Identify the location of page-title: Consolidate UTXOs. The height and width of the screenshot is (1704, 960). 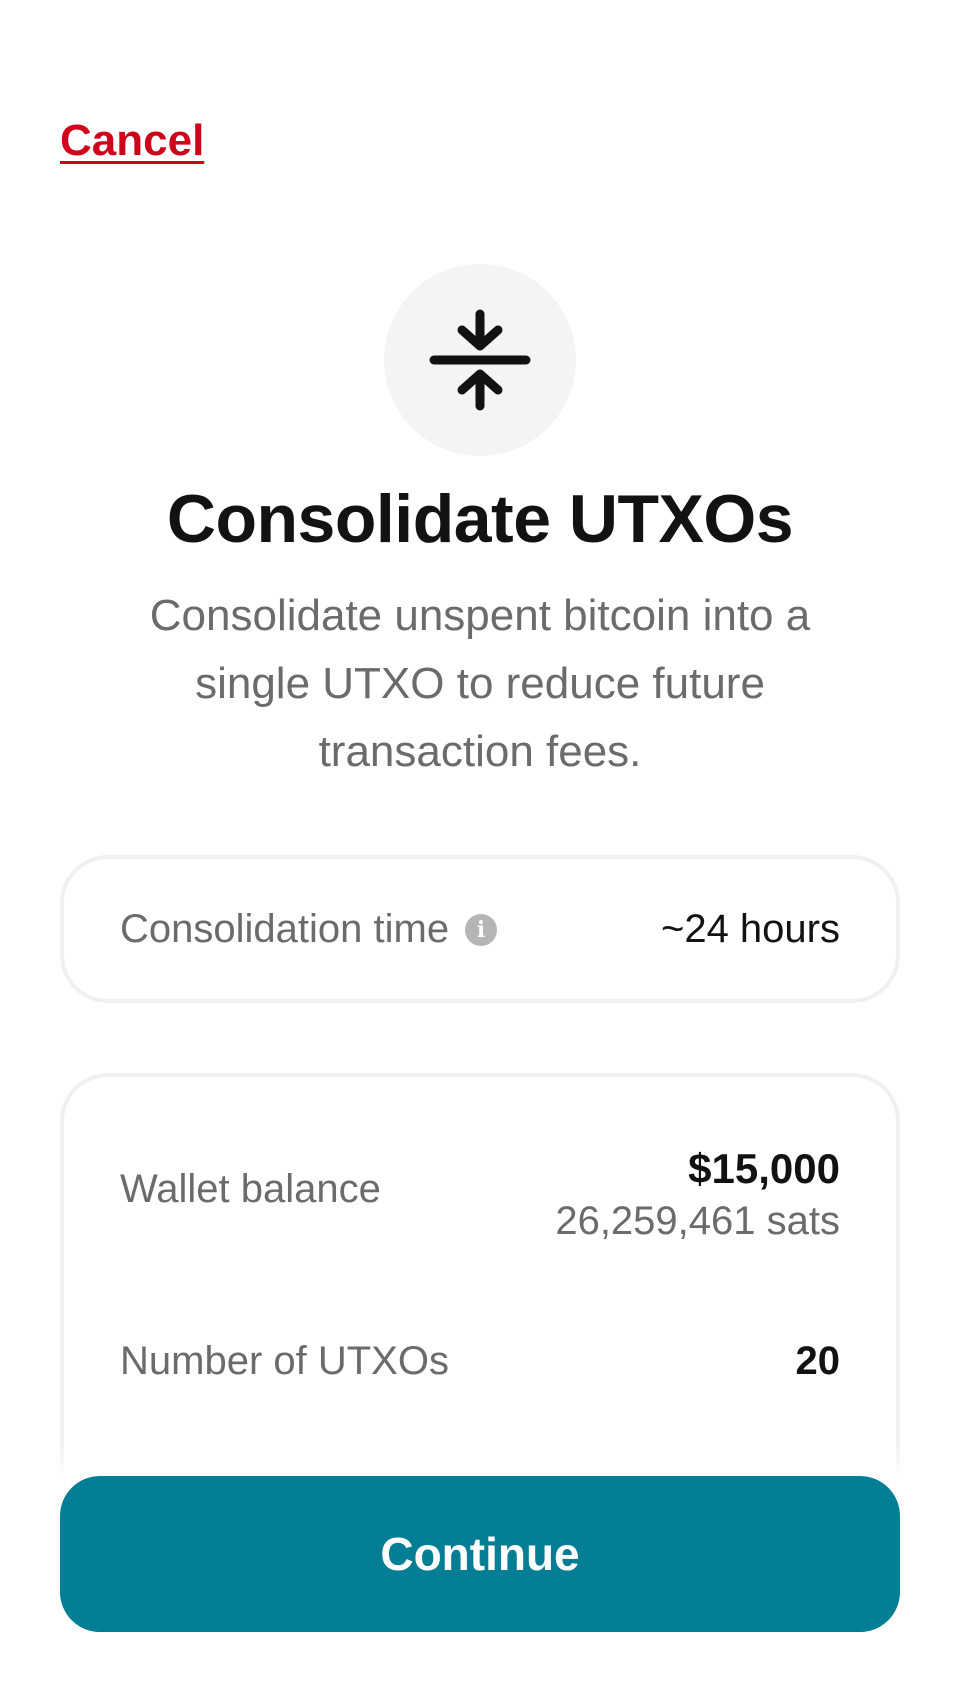
(480, 519).